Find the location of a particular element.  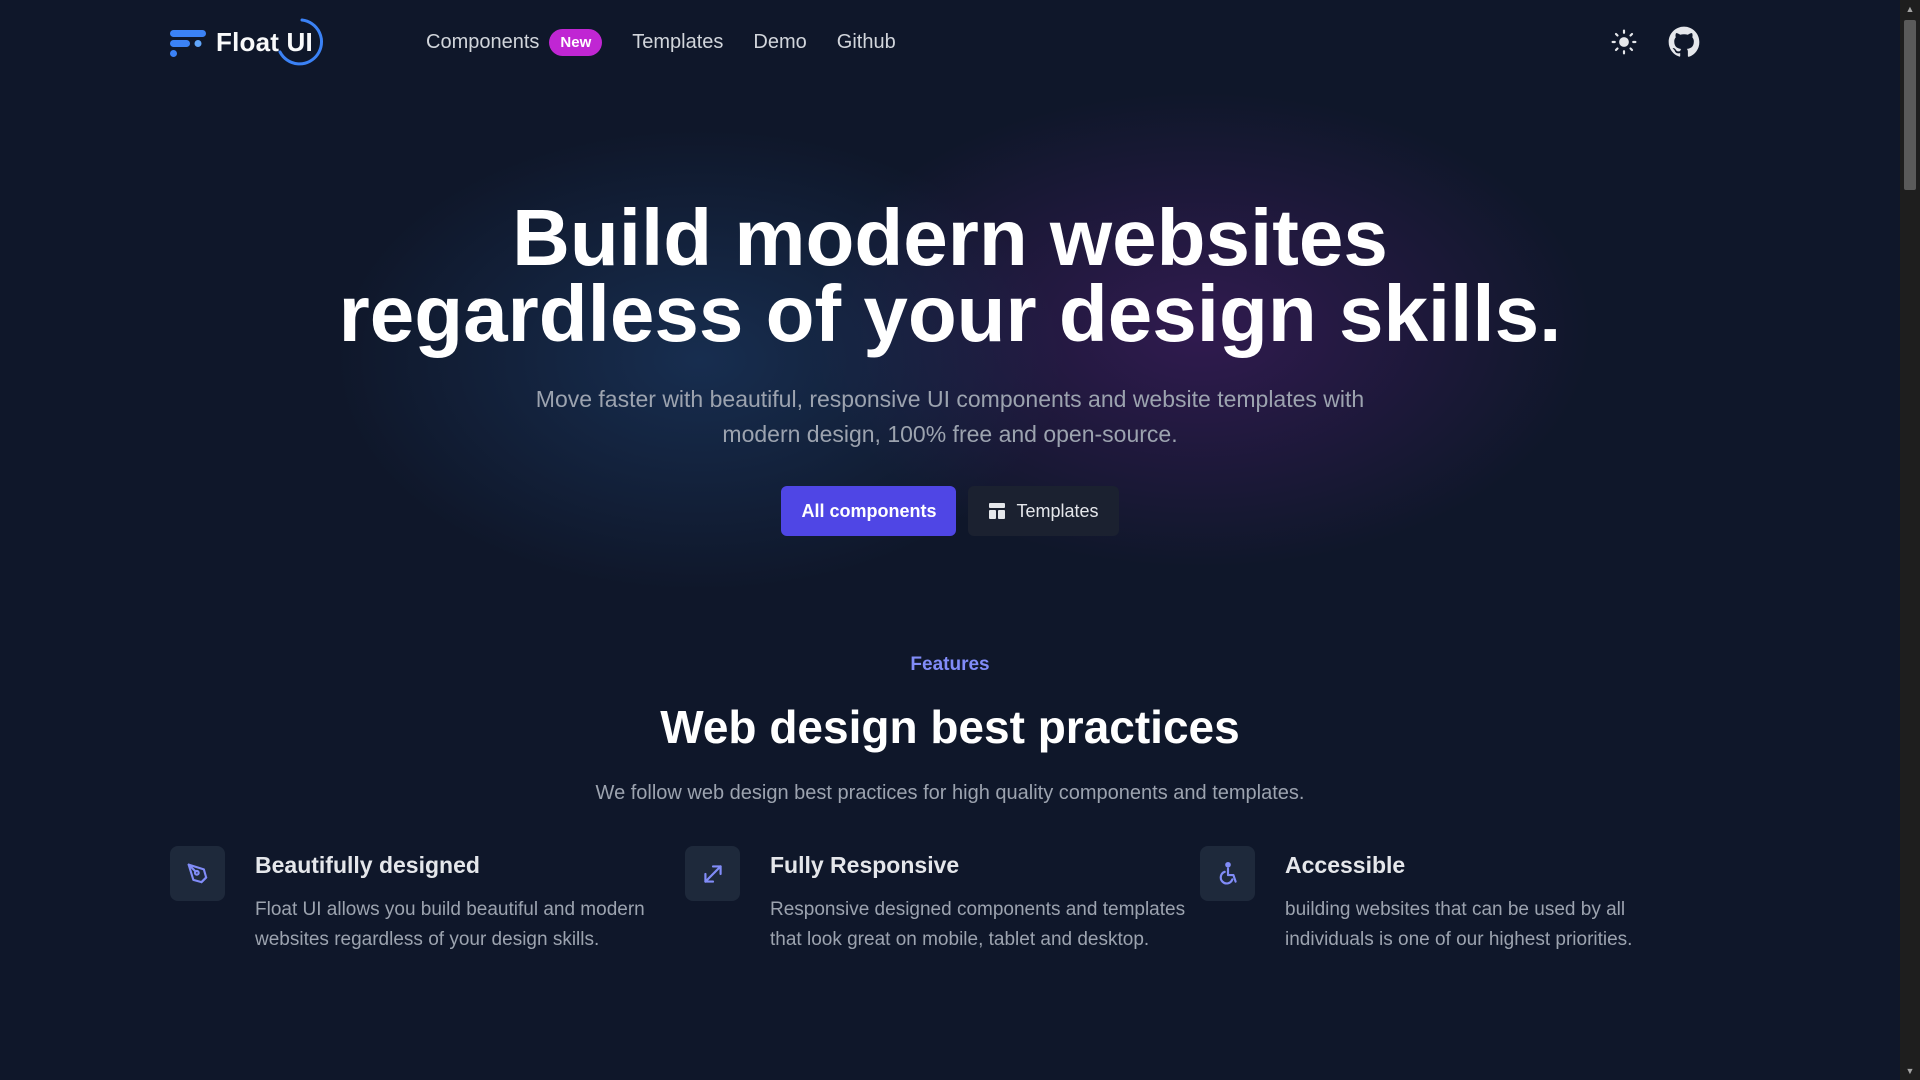

github-link is located at coordinates (1684, 42).